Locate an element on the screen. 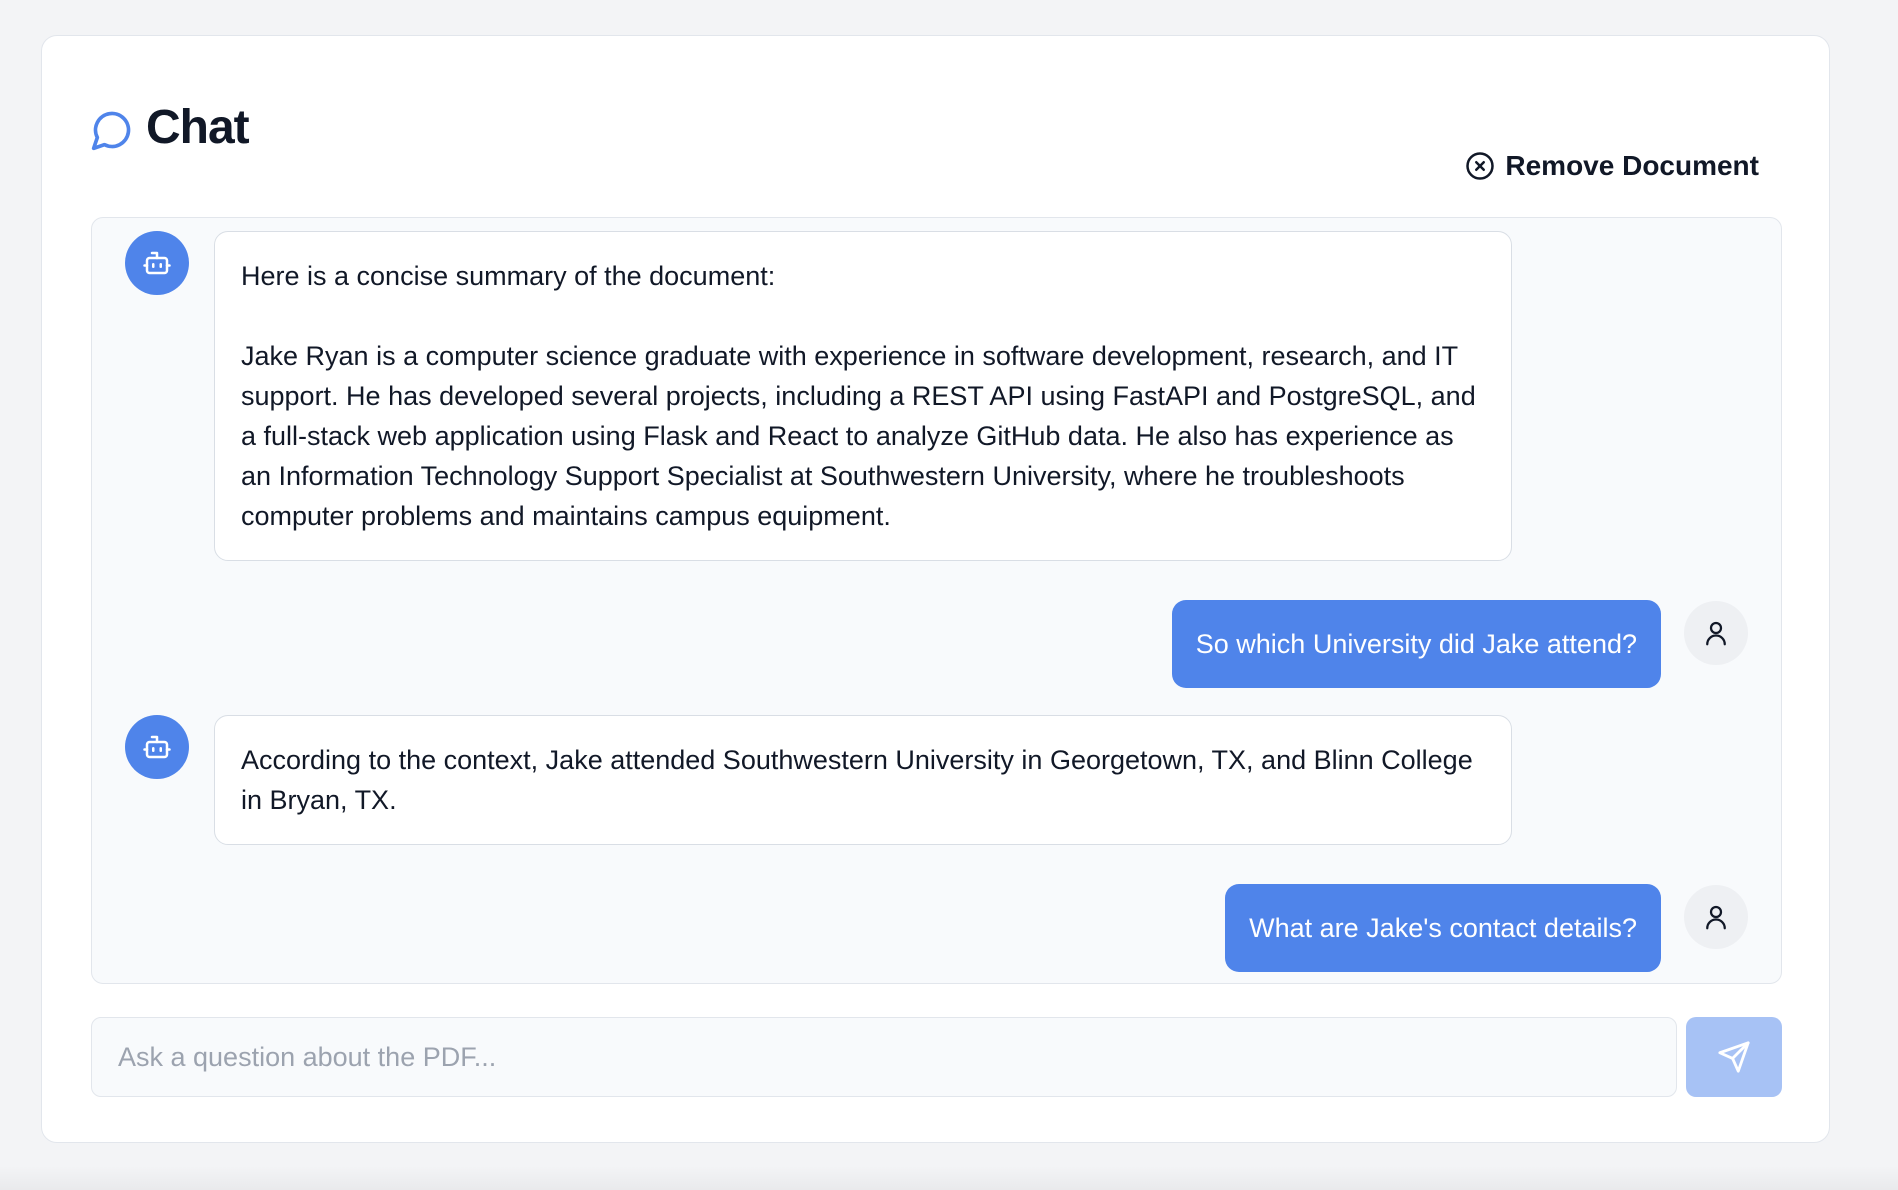 The height and width of the screenshot is (1190, 1898). page-bottom-edge is located at coordinates (949, 1178).